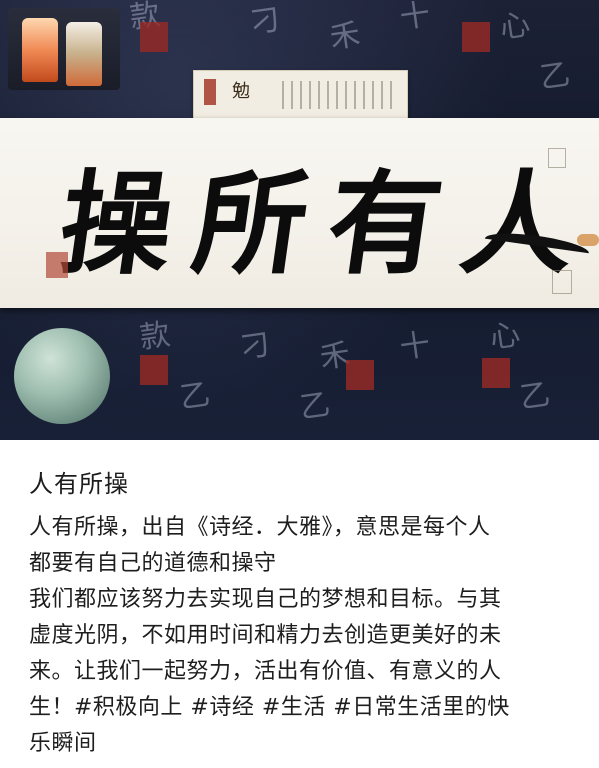  I want to click on post-title: 人有所操, so click(79, 484).